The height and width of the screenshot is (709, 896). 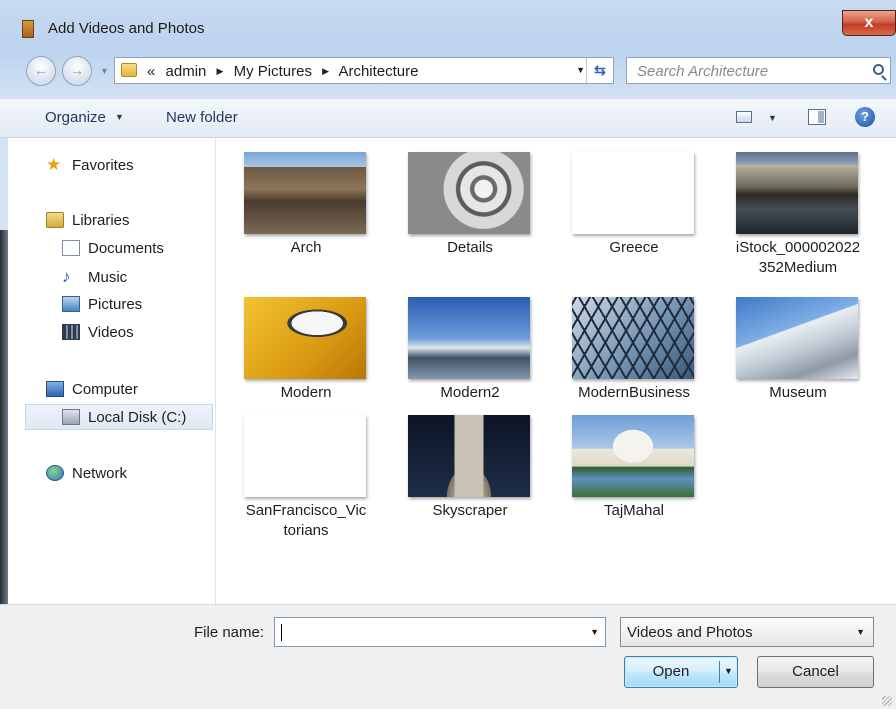 I want to click on file-name: Modern, so click(x=306, y=392).